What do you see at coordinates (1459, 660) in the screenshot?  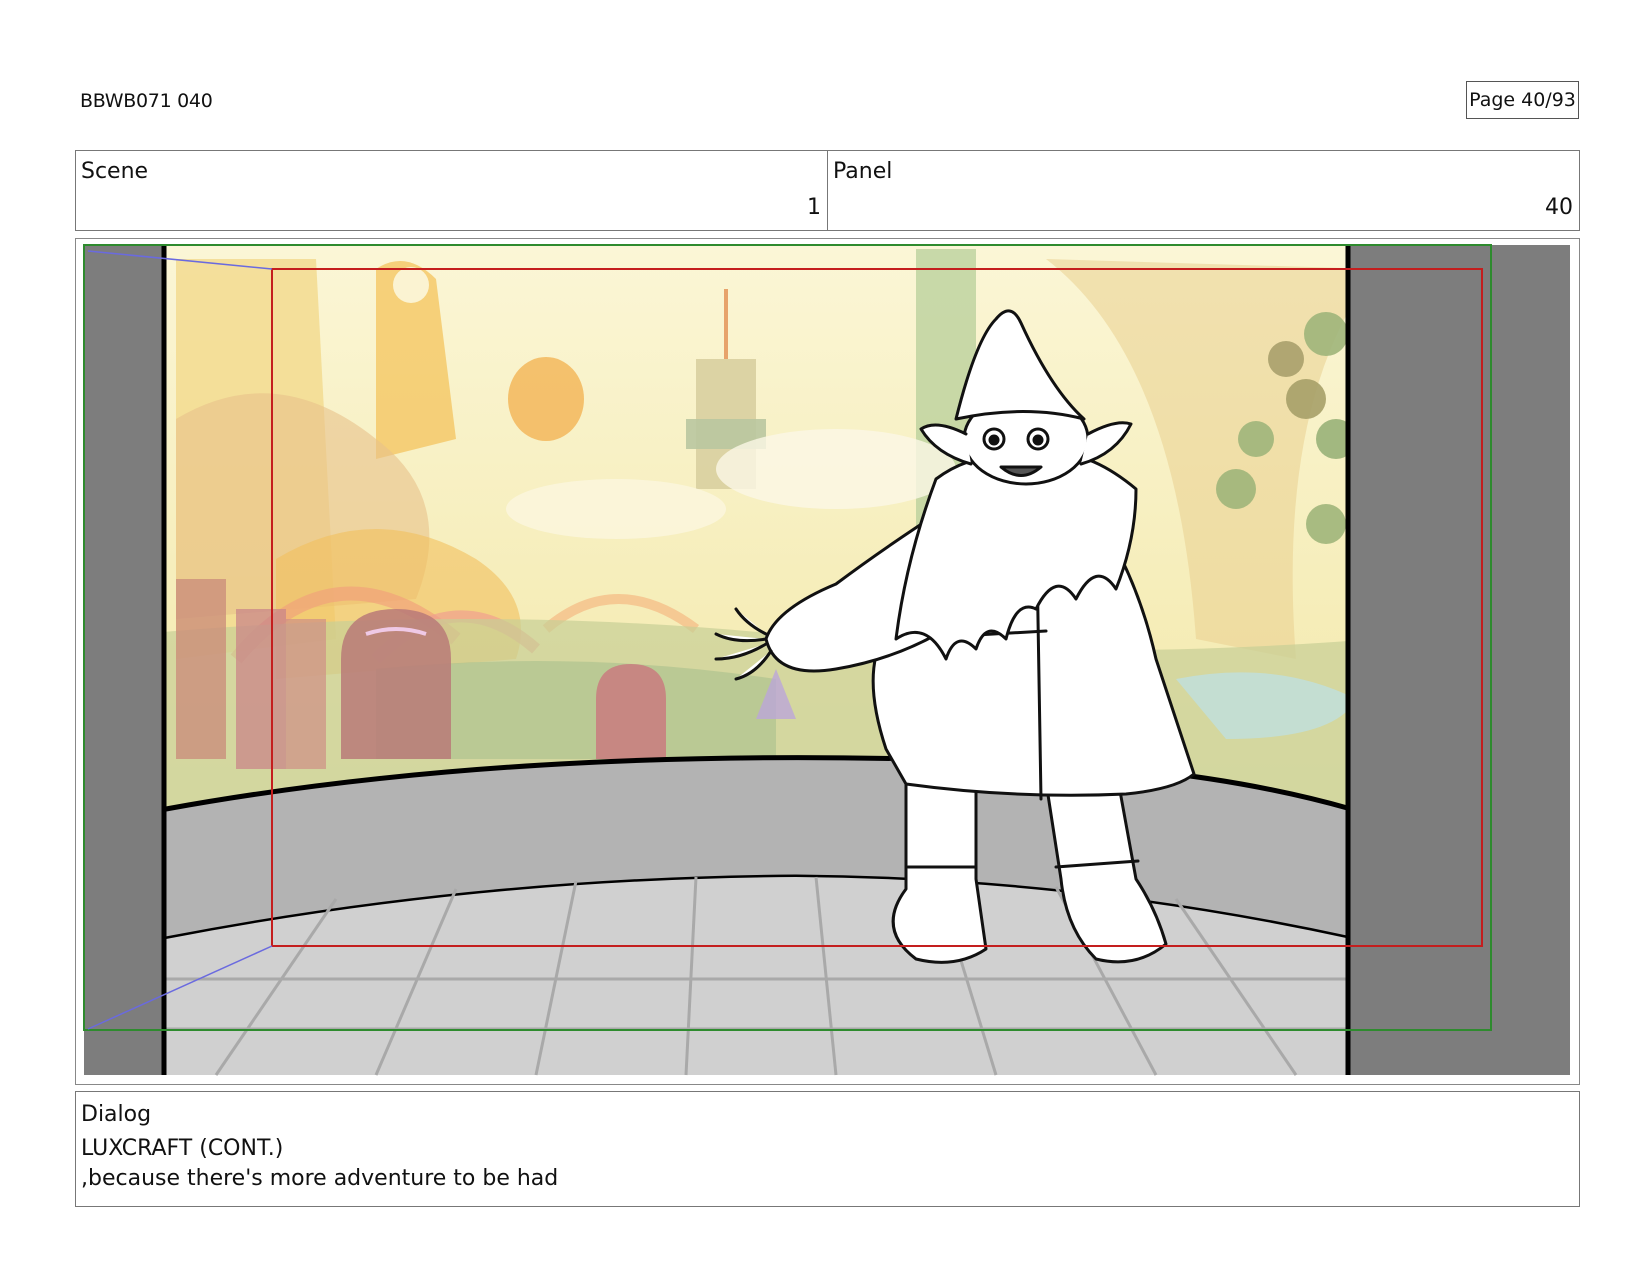 I see `right-letterbox` at bounding box center [1459, 660].